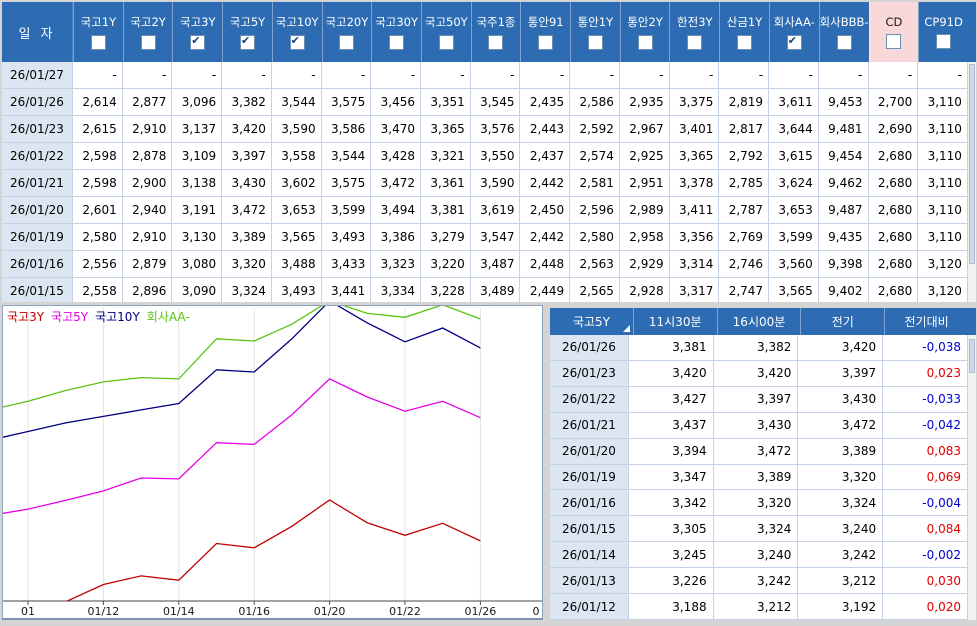 Image resolution: width=977 pixels, height=626 pixels. Describe the element at coordinates (297, 42) in the screenshot. I see `column-checkbox-국고10Y` at that location.